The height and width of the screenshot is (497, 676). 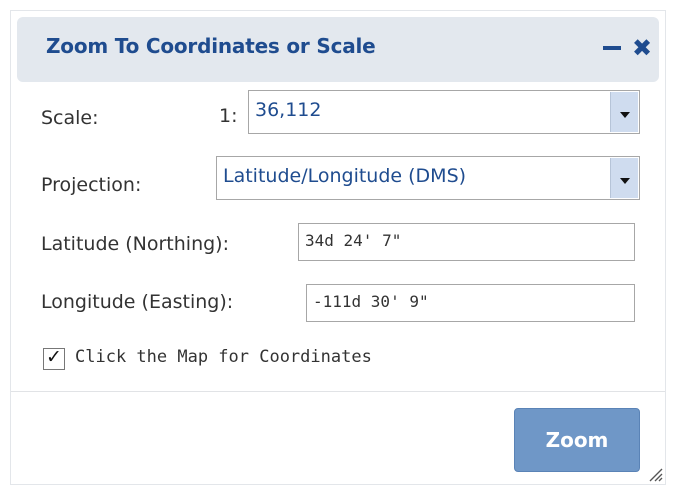 I want to click on checkmark-icon: ✓, so click(x=54, y=357).